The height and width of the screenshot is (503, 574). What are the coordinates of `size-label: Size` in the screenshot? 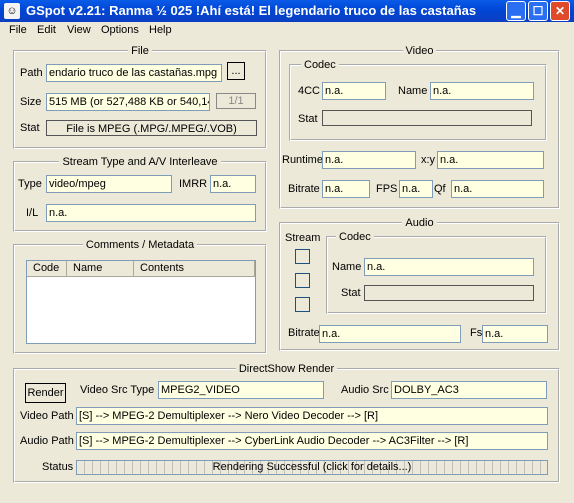 It's located at (31, 102).